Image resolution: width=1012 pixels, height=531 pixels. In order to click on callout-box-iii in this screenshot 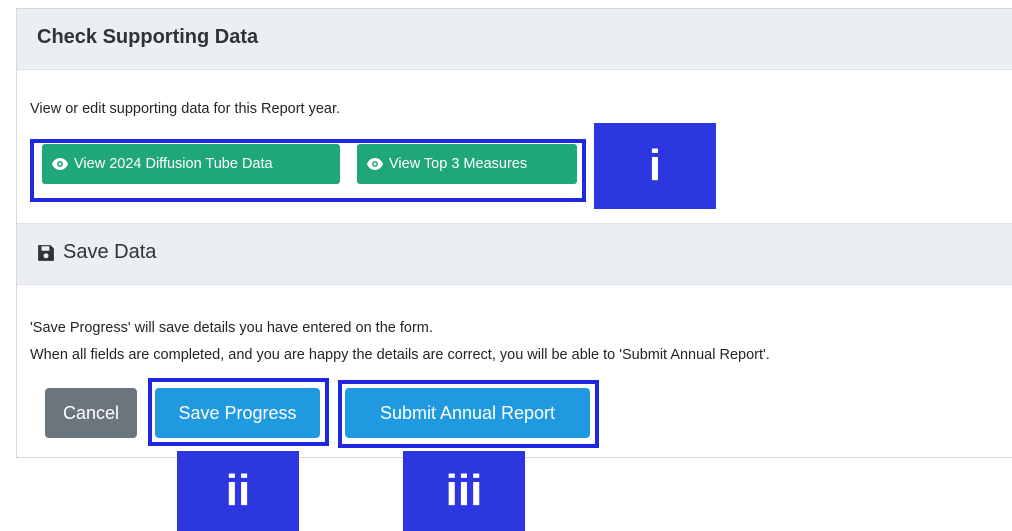, I will do `click(468, 414)`.